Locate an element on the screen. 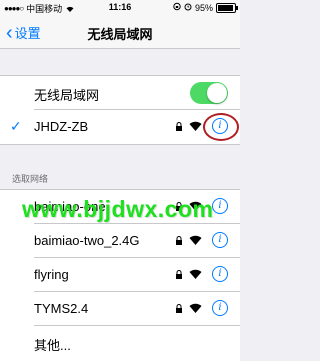  battery-fill is located at coordinates (226, 7).